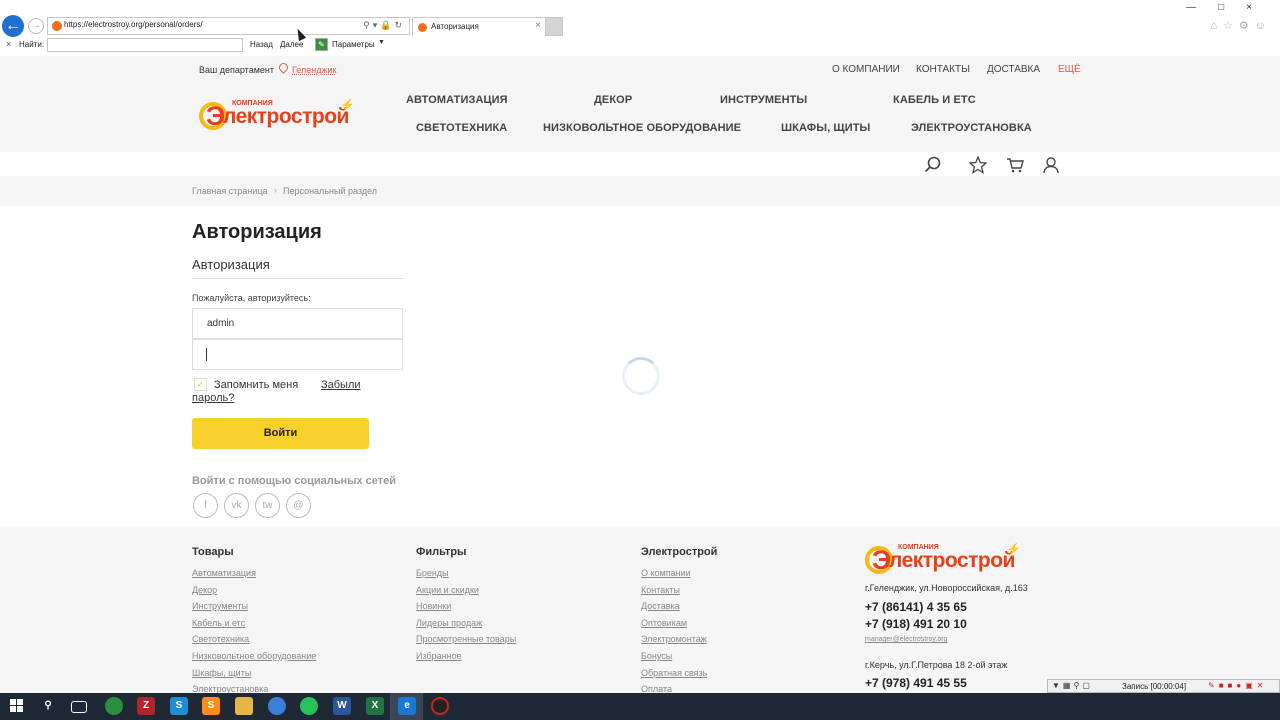 The height and width of the screenshot is (720, 1280). Describe the element at coordinates (48, 706) in the screenshot. I see `search-icon: ⚲` at that location.